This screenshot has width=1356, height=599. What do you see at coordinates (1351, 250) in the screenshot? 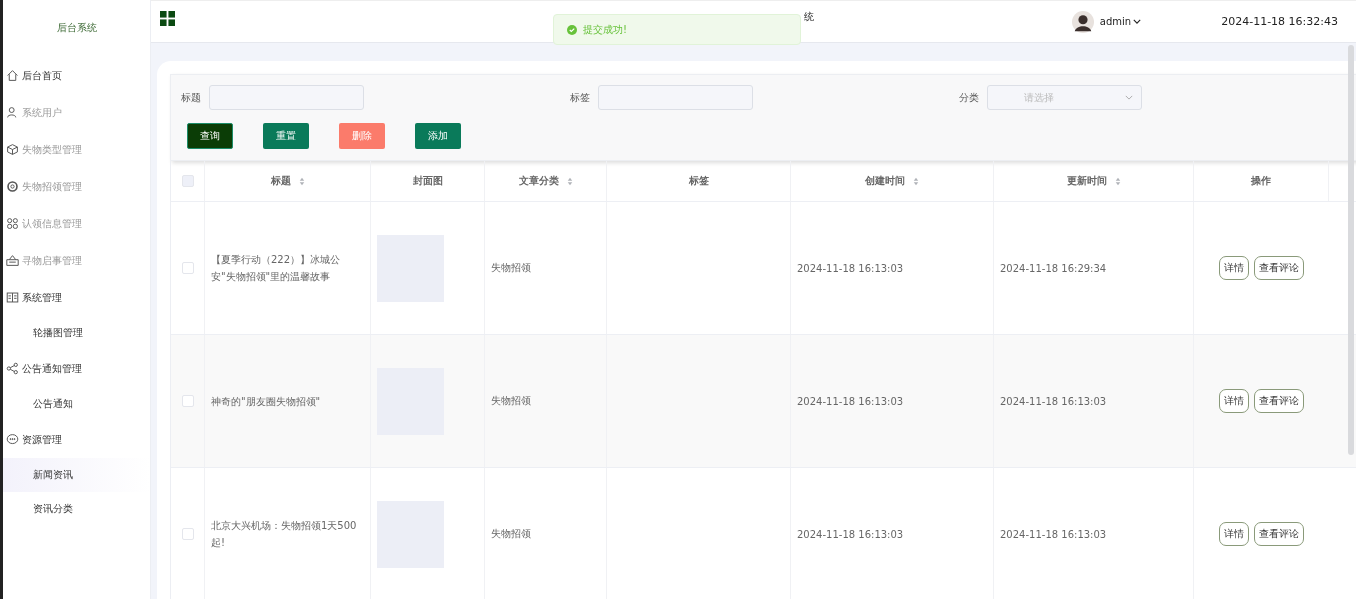
I see `scrollbar` at bounding box center [1351, 250].